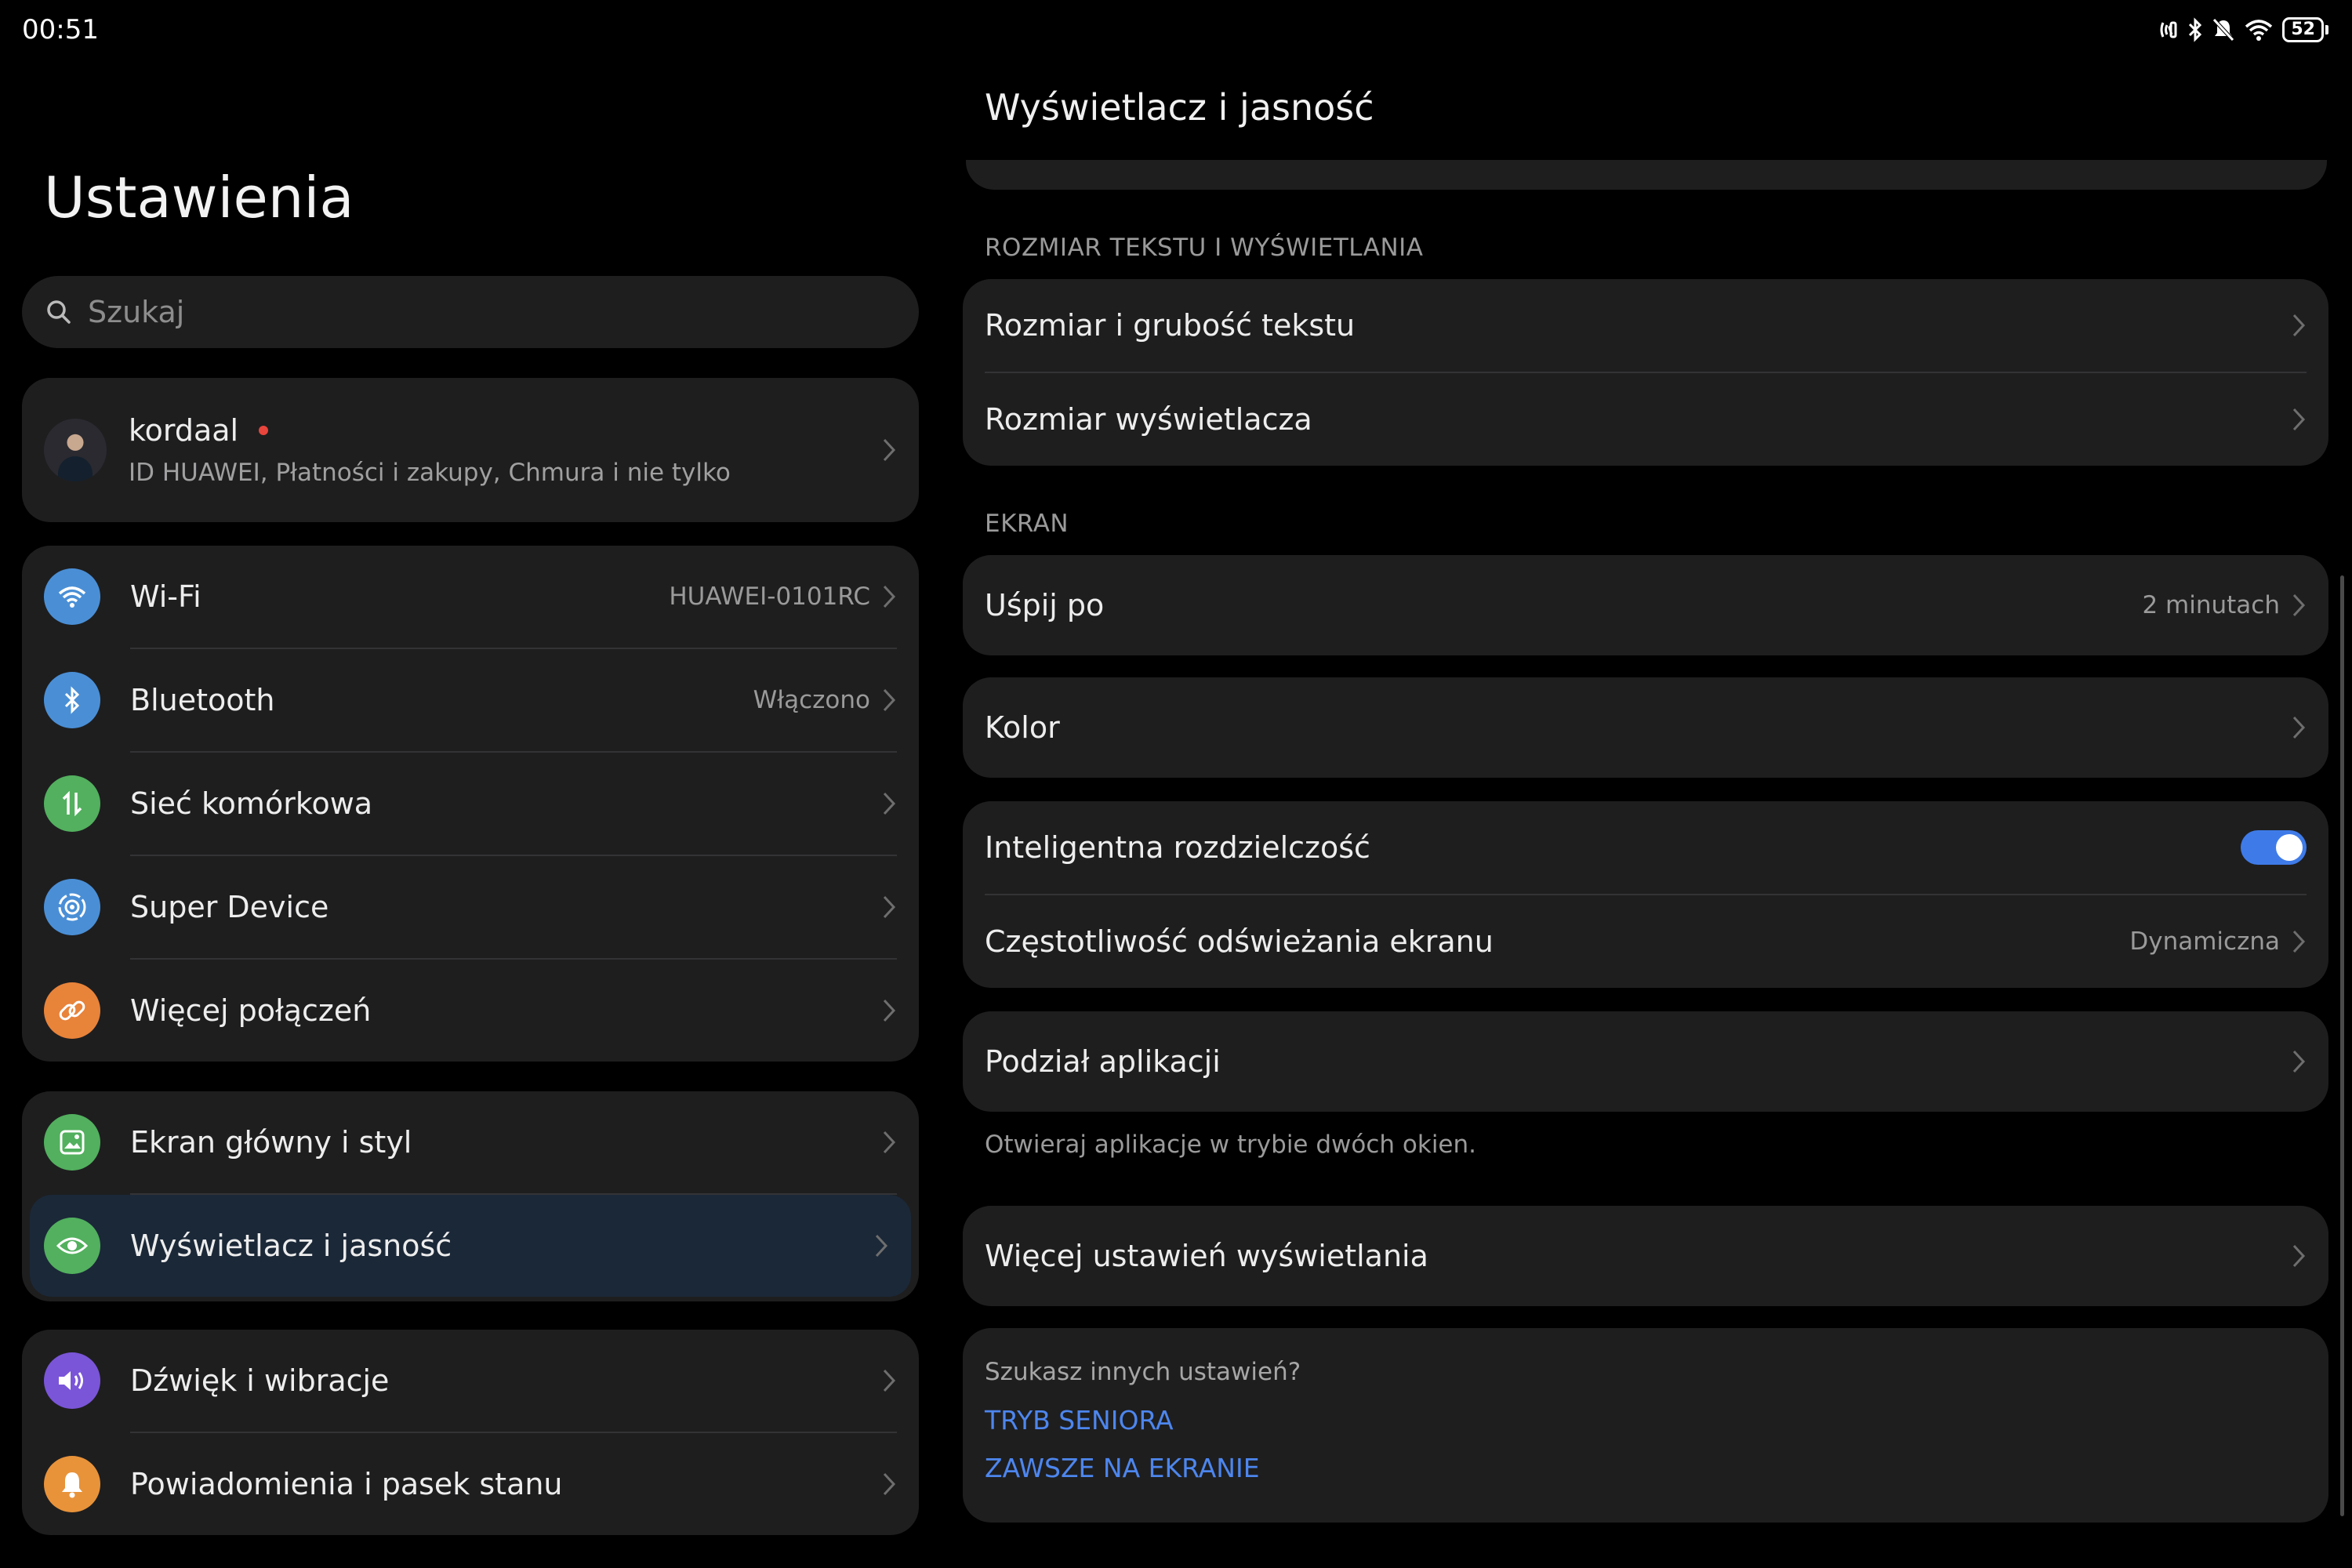 This screenshot has width=2352, height=1568. What do you see at coordinates (251, 1011) in the screenshot?
I see `sidebar-item-label: Więcej połączeń` at bounding box center [251, 1011].